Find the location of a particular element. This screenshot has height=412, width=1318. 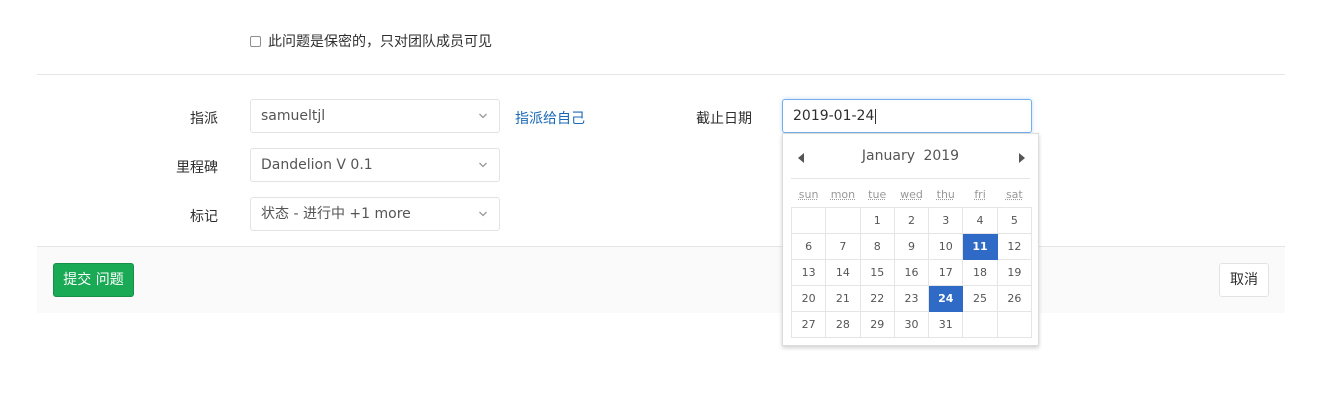

text-cursor is located at coordinates (876, 116).